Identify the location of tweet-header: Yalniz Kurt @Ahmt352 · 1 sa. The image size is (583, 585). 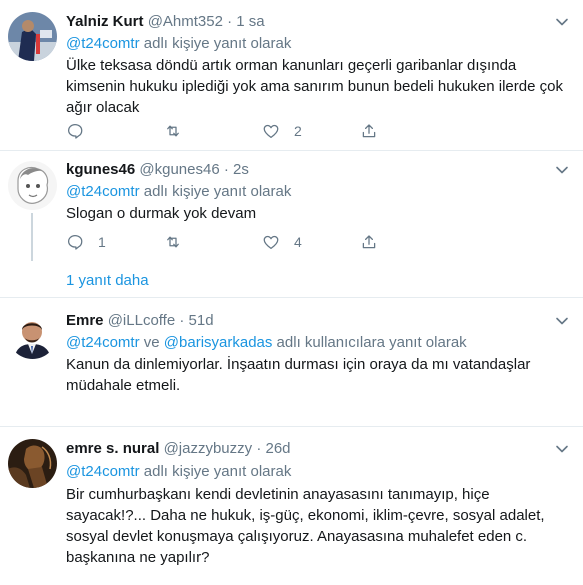
(165, 22).